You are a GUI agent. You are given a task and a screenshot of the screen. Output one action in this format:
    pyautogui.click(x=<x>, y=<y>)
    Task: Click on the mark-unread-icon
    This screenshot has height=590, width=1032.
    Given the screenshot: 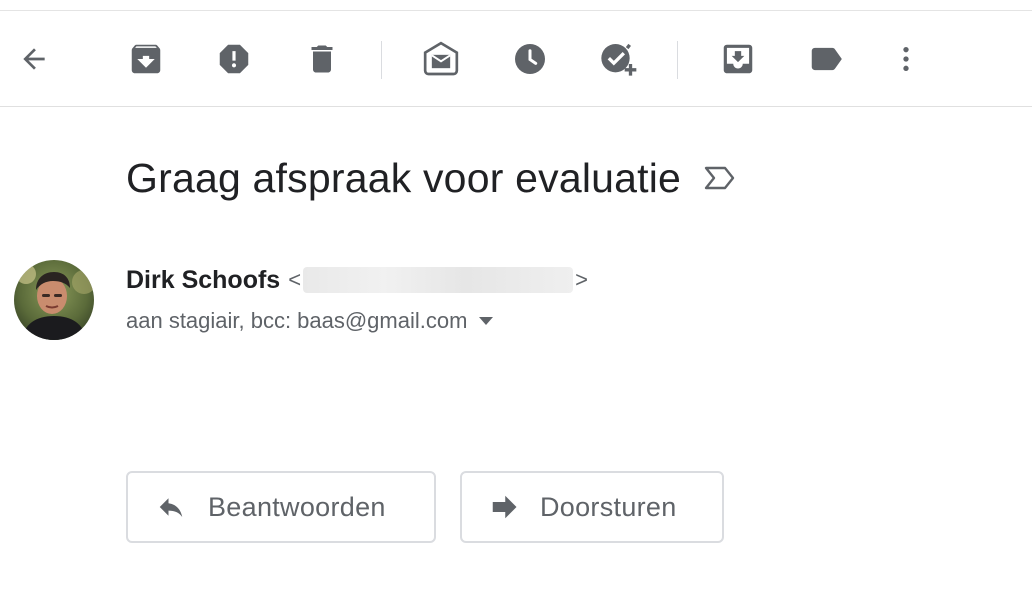 What is the action you would take?
    pyautogui.click(x=441, y=58)
    